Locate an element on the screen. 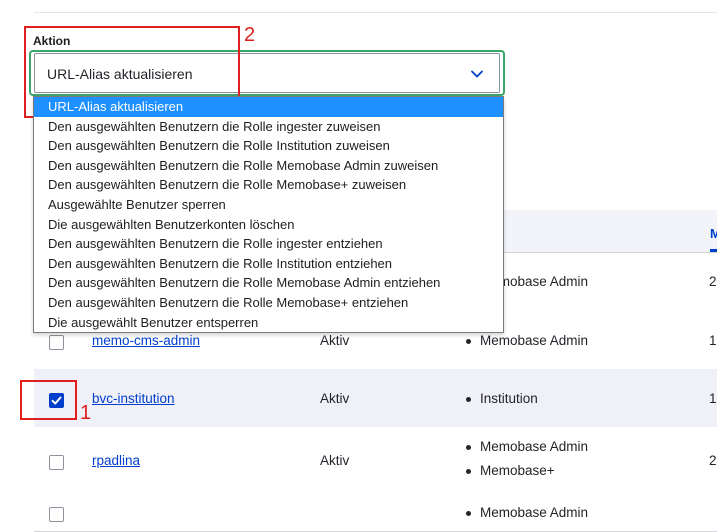 This screenshot has height=532, width=717. dropdown-option: Ausgewählte Benutzer sperren is located at coordinates (268, 205).